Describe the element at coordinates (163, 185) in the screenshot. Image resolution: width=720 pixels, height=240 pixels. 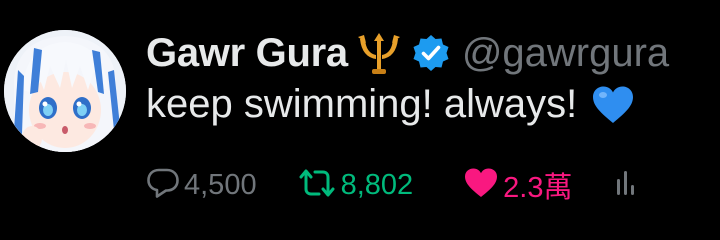
I see `reply-icon` at that location.